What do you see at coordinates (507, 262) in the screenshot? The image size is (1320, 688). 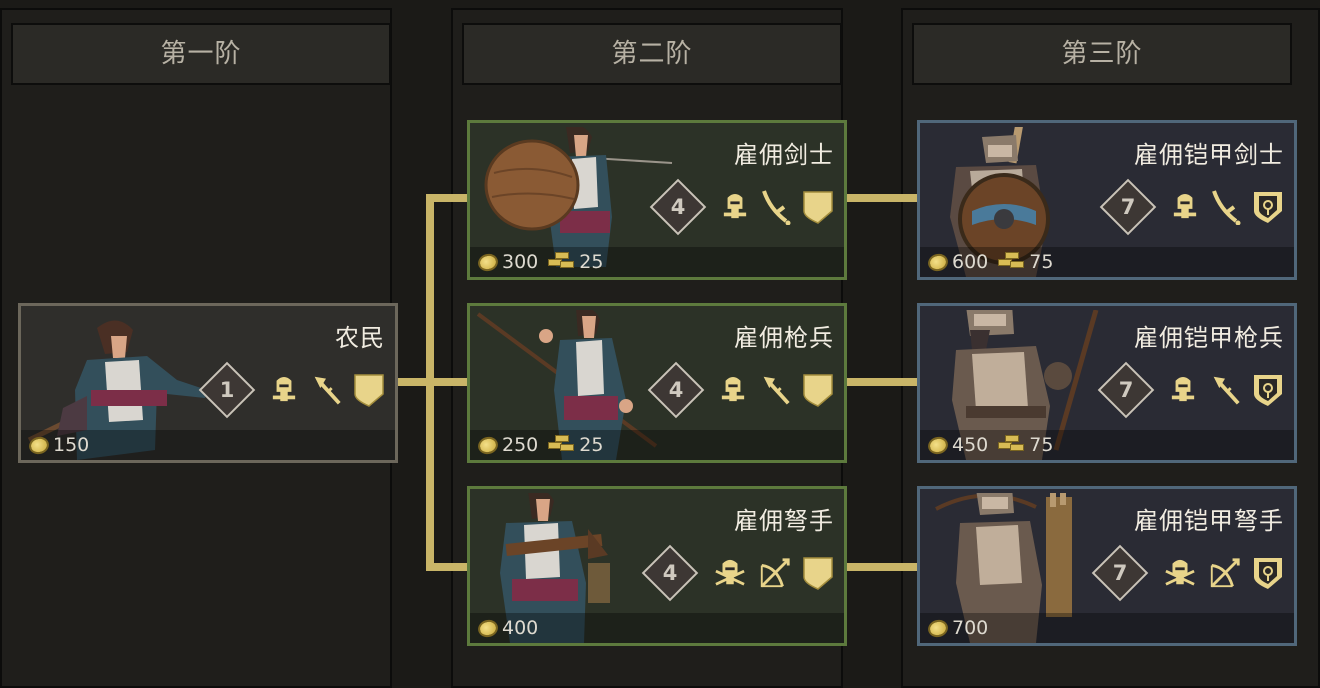 I see `gold-cost: 300` at bounding box center [507, 262].